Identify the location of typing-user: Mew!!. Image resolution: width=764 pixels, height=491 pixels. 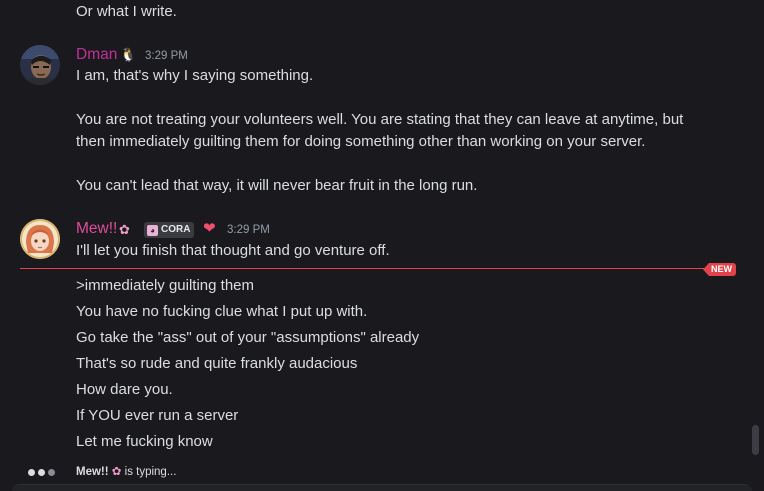
(92, 472).